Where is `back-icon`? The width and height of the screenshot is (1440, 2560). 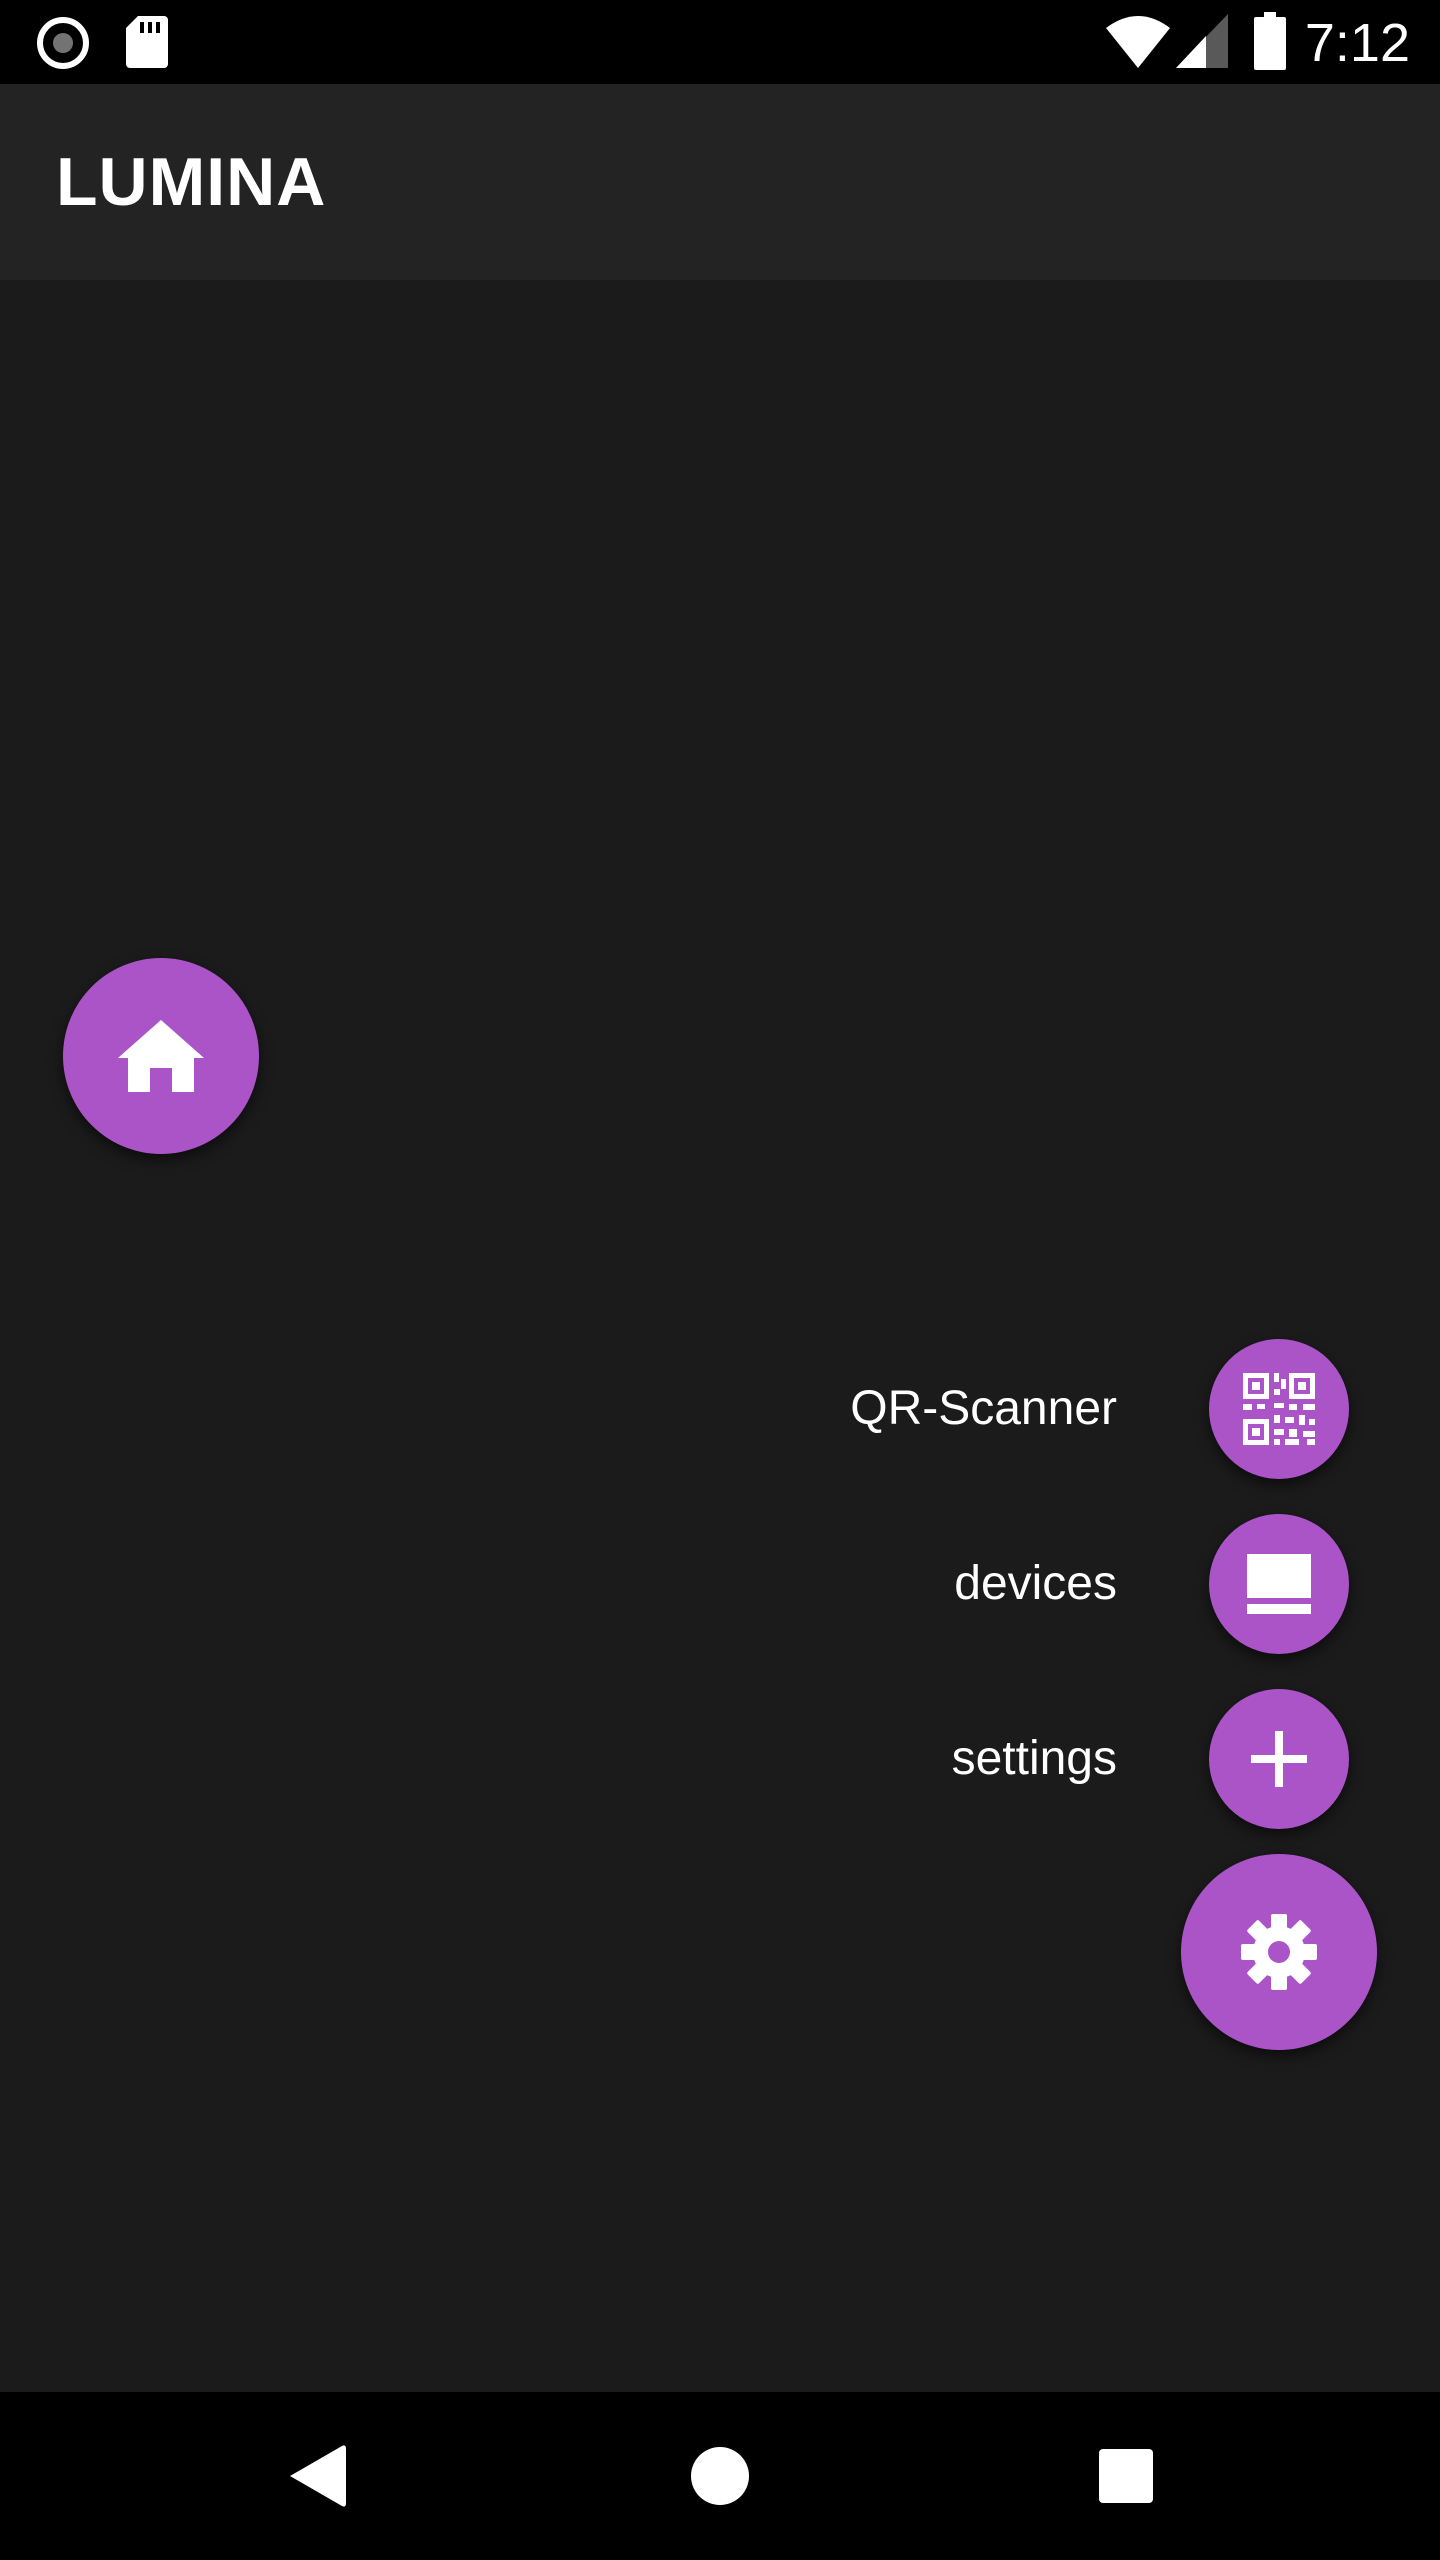 back-icon is located at coordinates (318, 2476).